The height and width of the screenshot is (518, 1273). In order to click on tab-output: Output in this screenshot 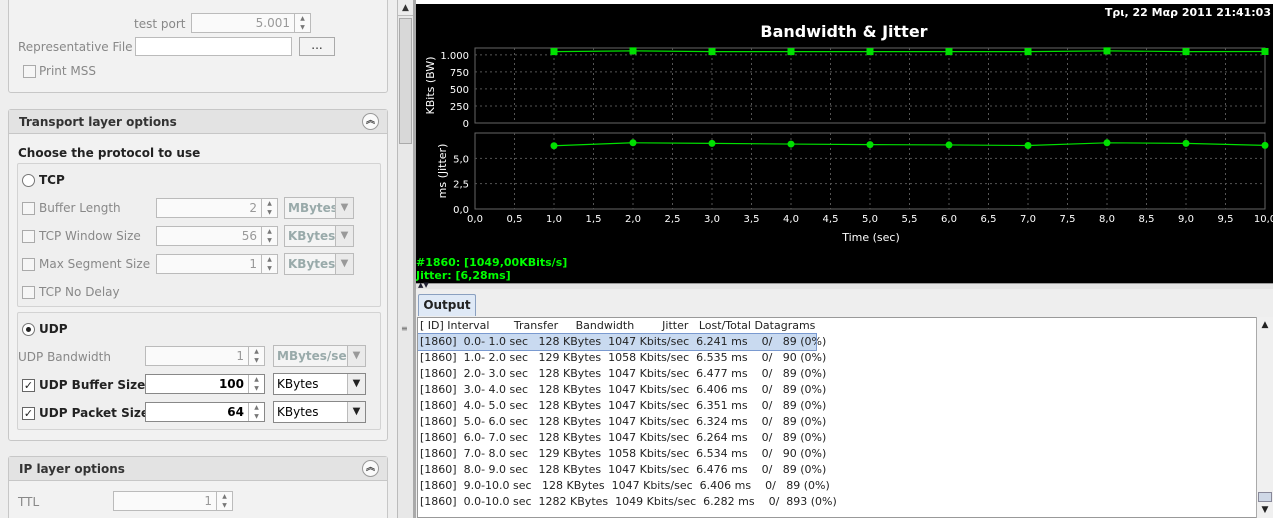, I will do `click(447, 305)`.